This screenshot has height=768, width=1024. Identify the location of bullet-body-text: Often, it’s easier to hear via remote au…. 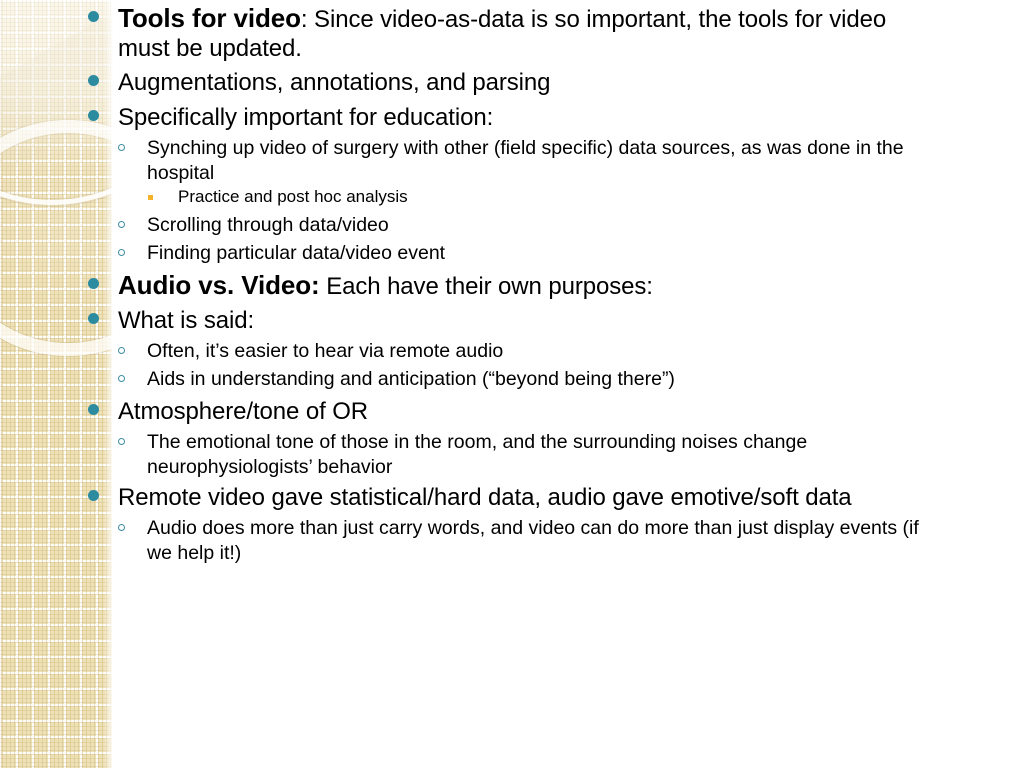
(325, 351).